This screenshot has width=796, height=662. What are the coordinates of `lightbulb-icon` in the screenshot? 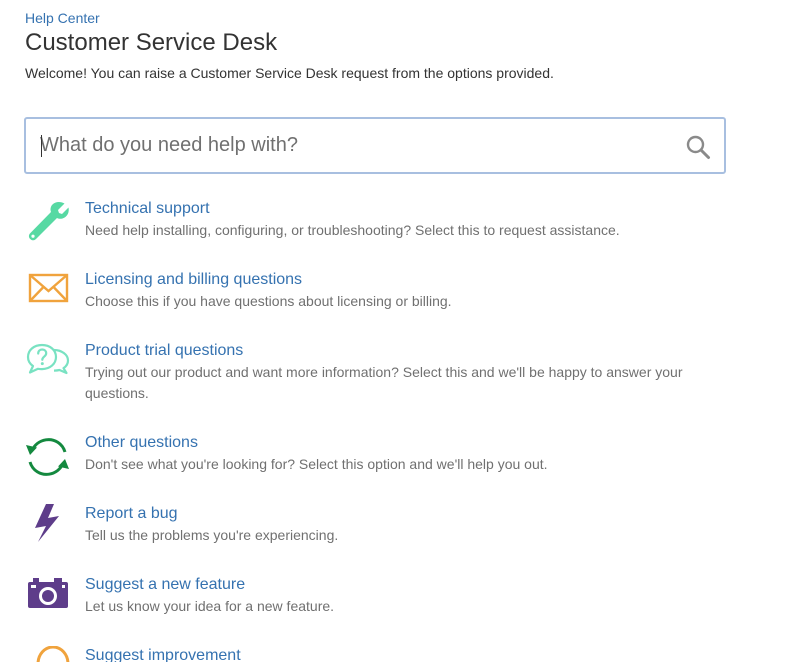 It's located at (53, 654).